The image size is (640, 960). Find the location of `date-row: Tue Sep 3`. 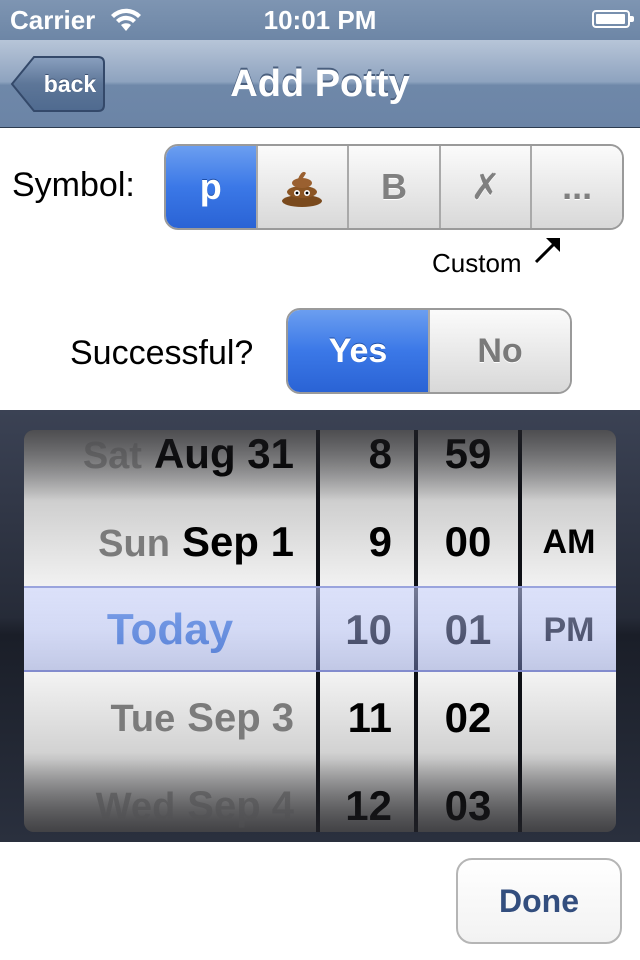

date-row: Tue Sep 3 is located at coordinates (170, 718).